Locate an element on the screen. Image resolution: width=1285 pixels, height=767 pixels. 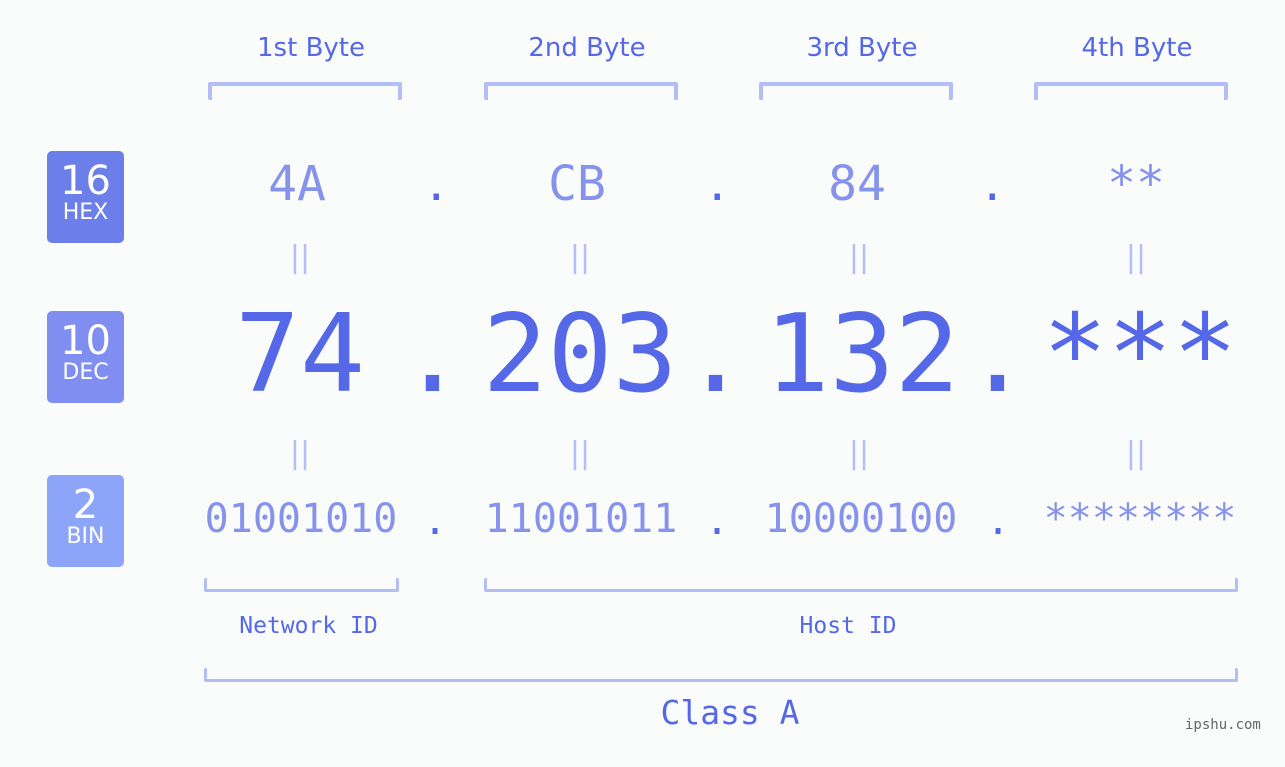
badge-hex-base: 16 is located at coordinates (85, 181).